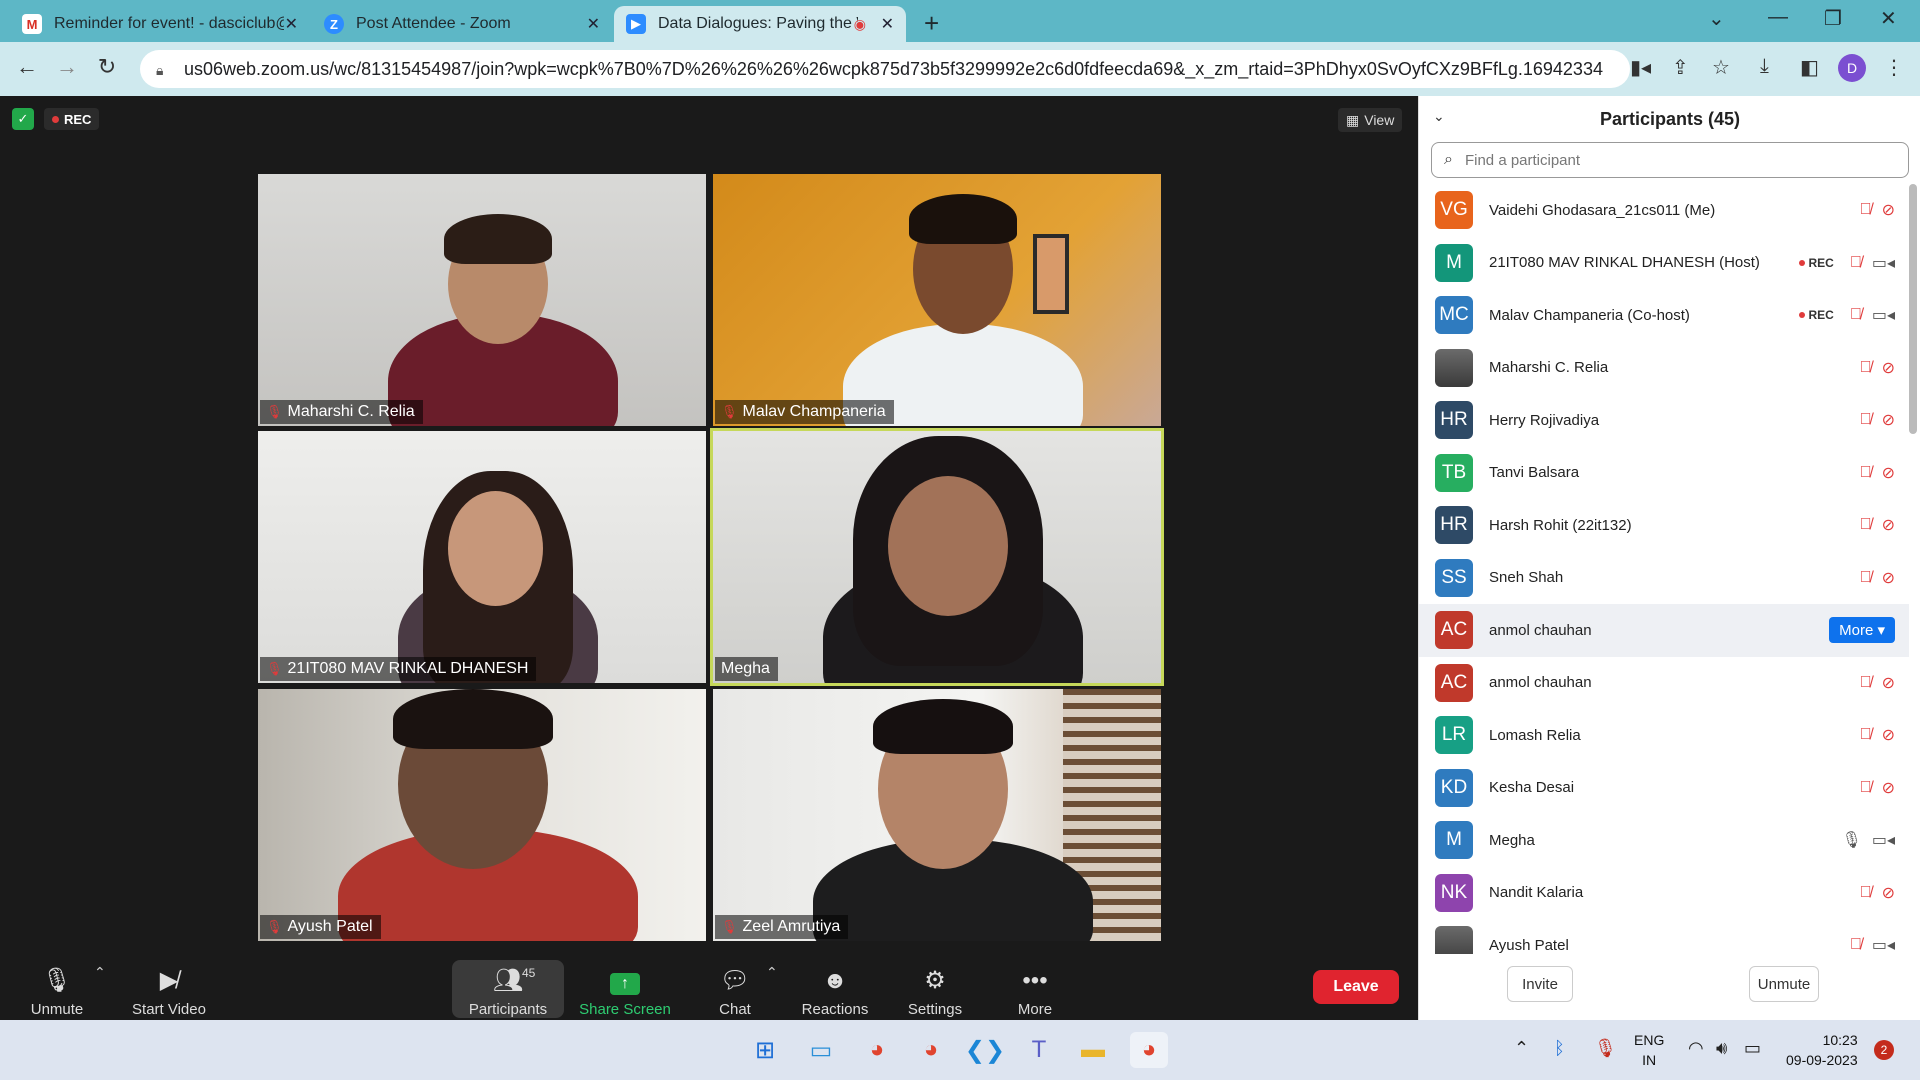 Image resolution: width=1920 pixels, height=1080 pixels. Describe the element at coordinates (985, 1050) in the screenshot. I see `vscode-icon: ❮❯` at that location.